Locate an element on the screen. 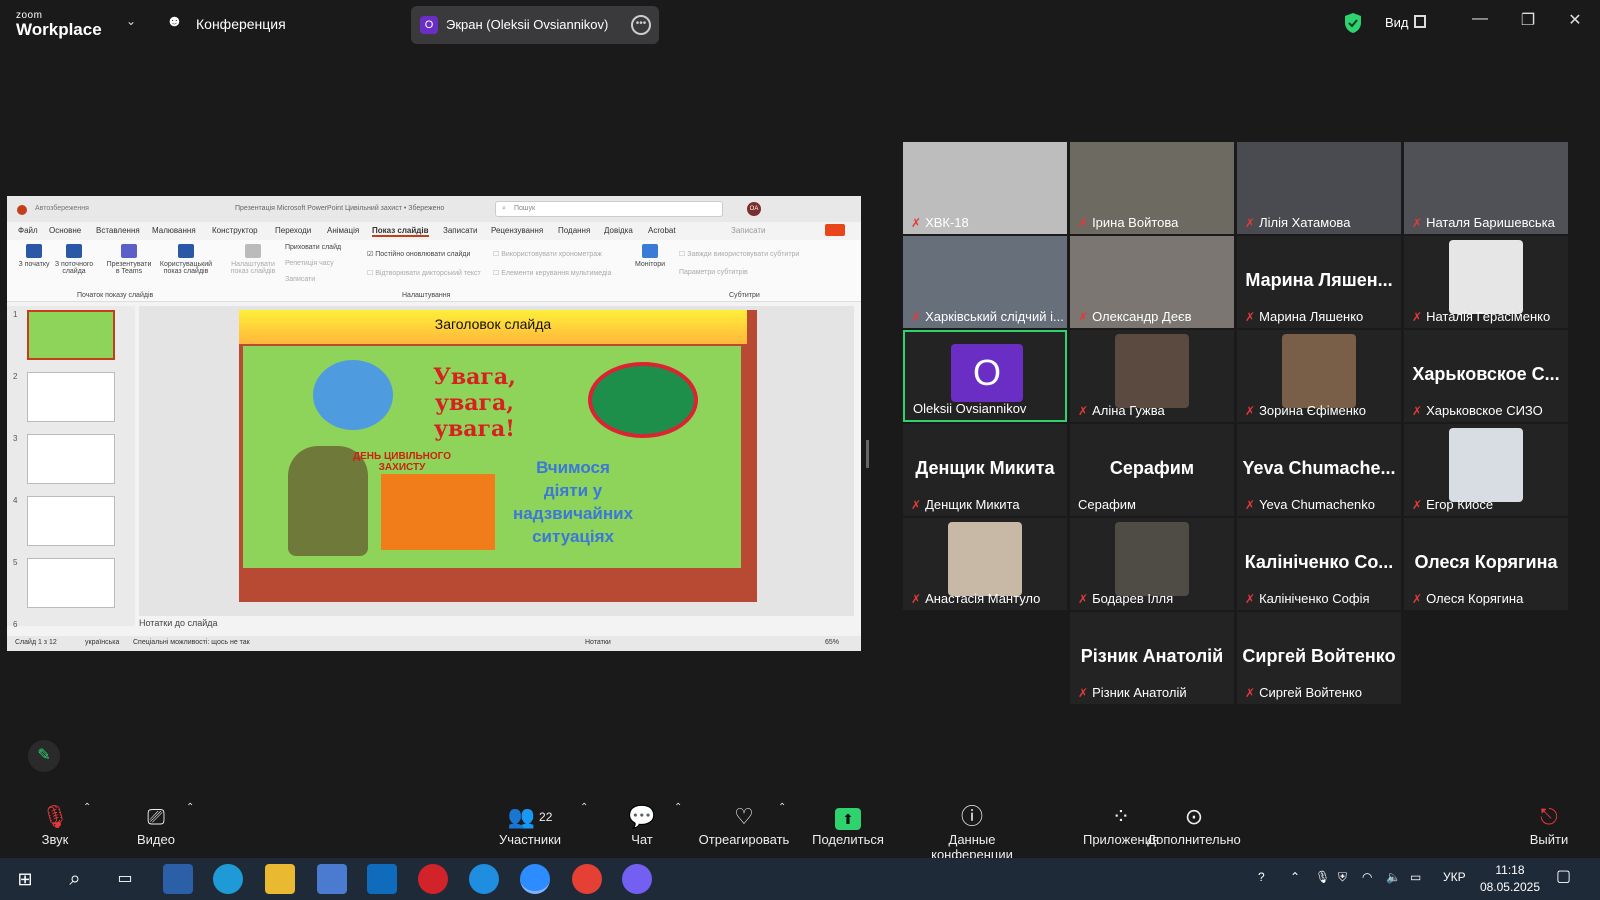  participant-tile: Серафим Серафим is located at coordinates (1152, 470).